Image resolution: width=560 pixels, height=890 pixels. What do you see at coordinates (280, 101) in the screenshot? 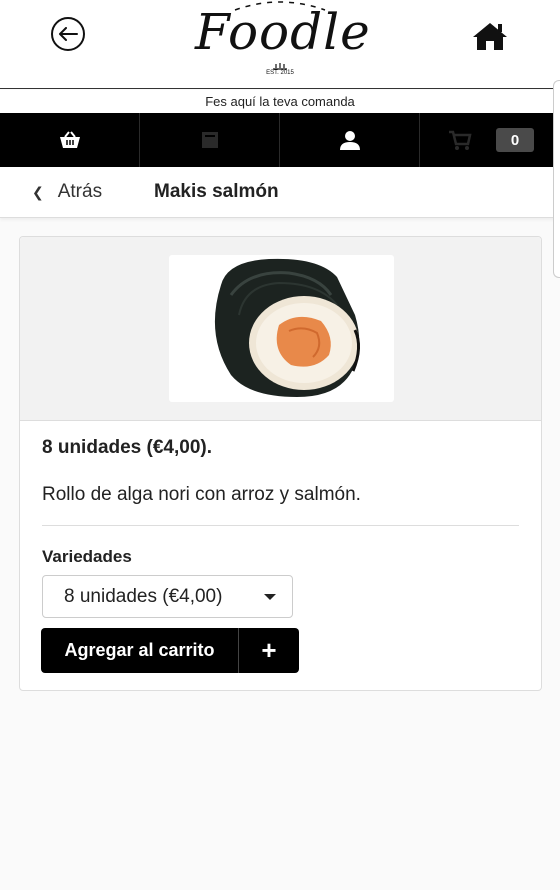
I see `tagline: Fes aquí la teva comanda` at bounding box center [280, 101].